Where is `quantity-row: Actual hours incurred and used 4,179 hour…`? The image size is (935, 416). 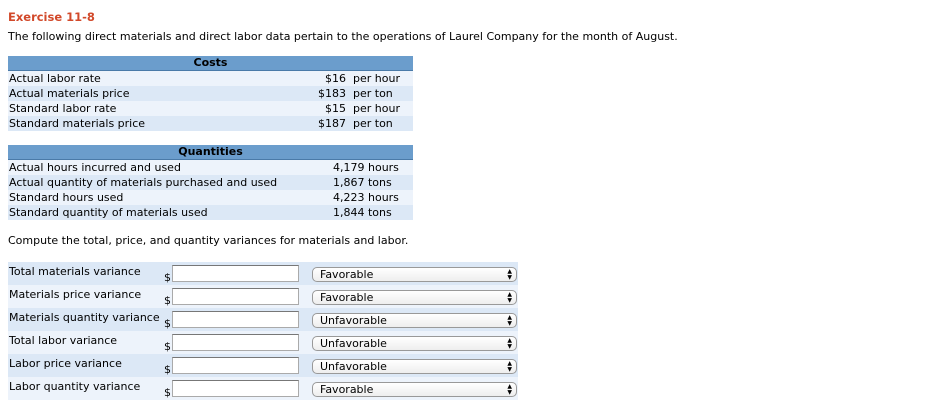
quantity-row: Actual hours incurred and used 4,179 hour… is located at coordinates (210, 167).